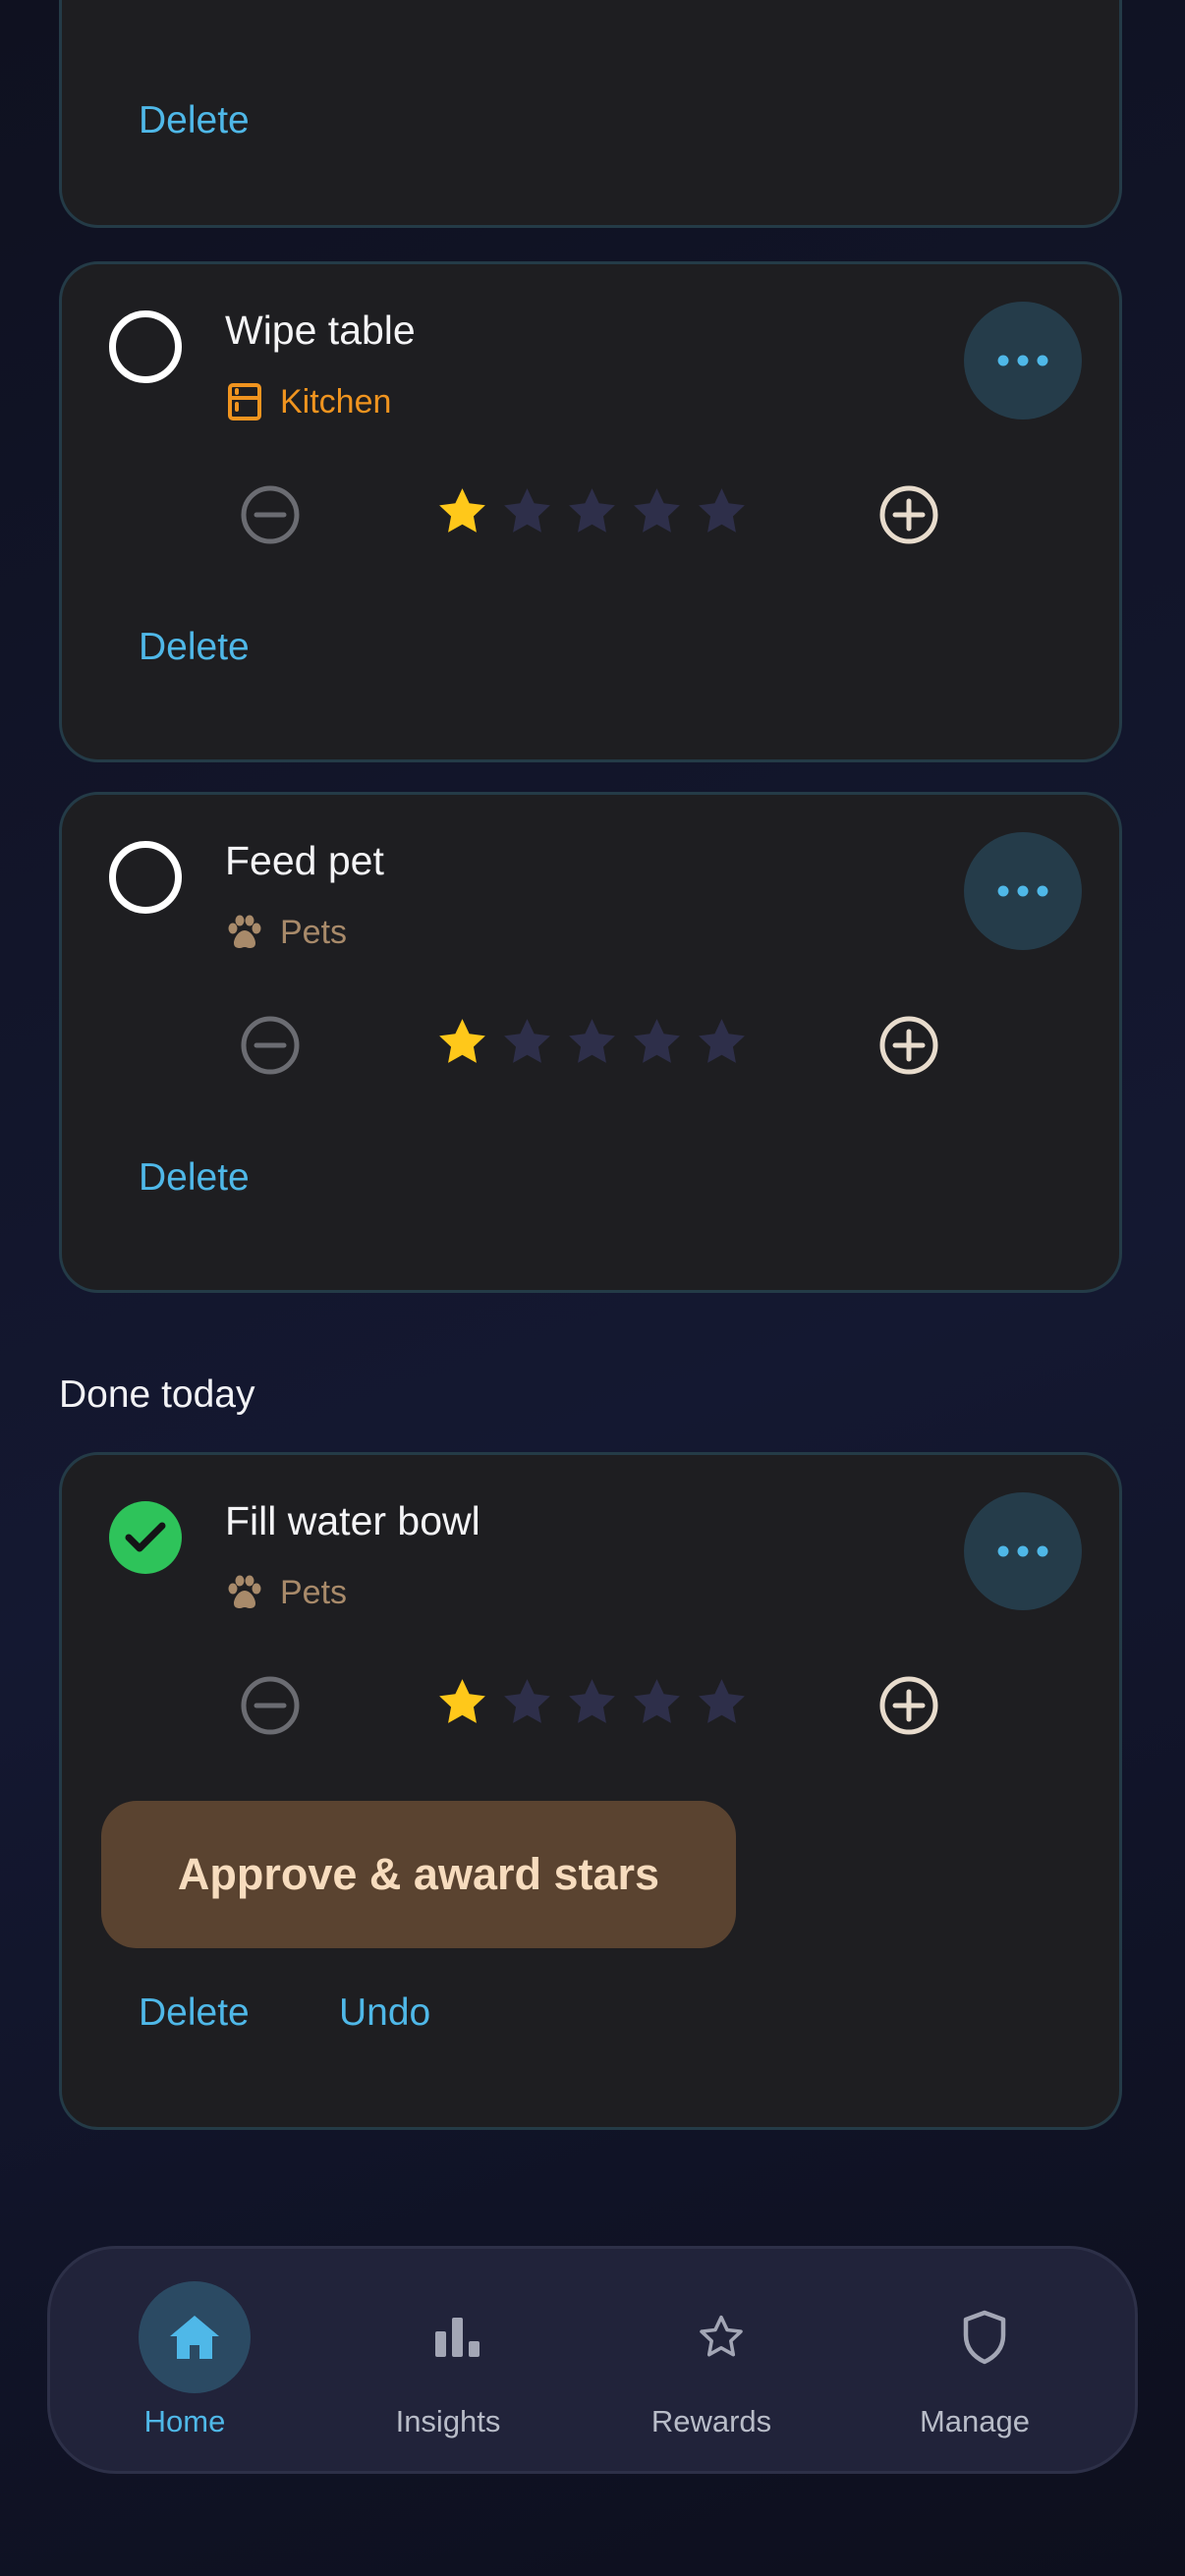 The width and height of the screenshot is (1185, 2576). I want to click on bottom-navigation: Home Insights Rewards Manage, so click(592, 2360).